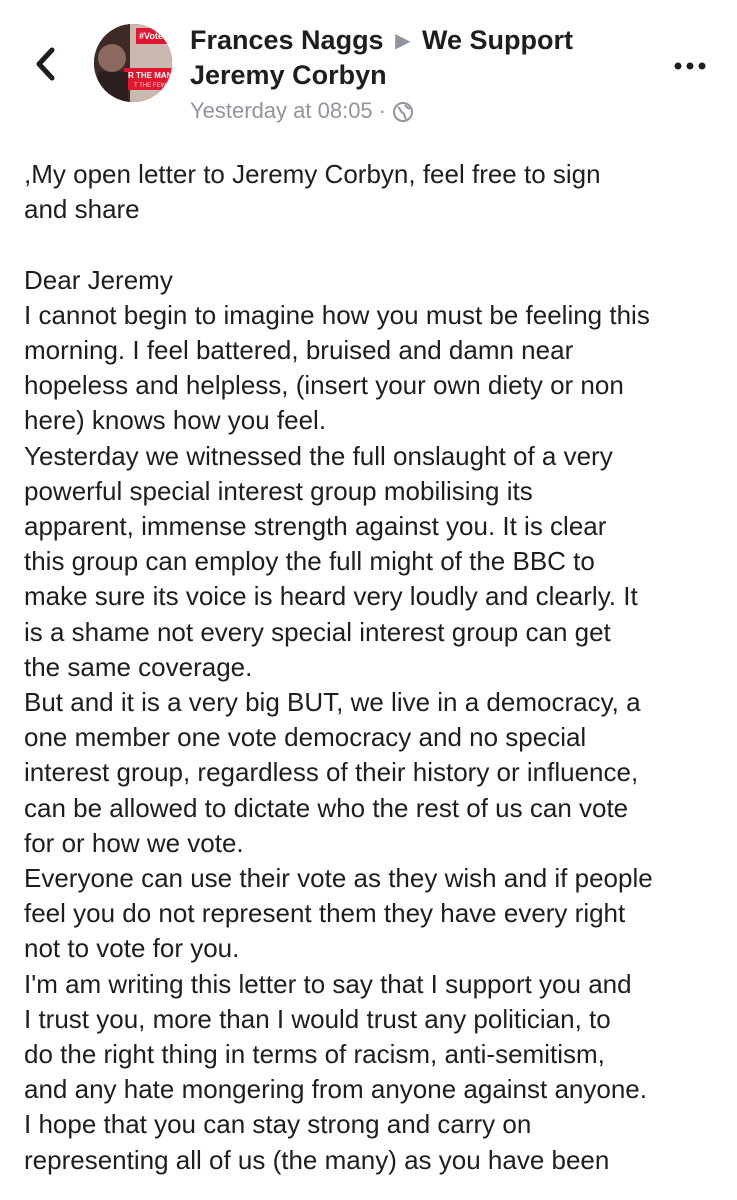 Image resolution: width=737 pixels, height=1200 pixels. I want to click on more-options-button, so click(690, 66).